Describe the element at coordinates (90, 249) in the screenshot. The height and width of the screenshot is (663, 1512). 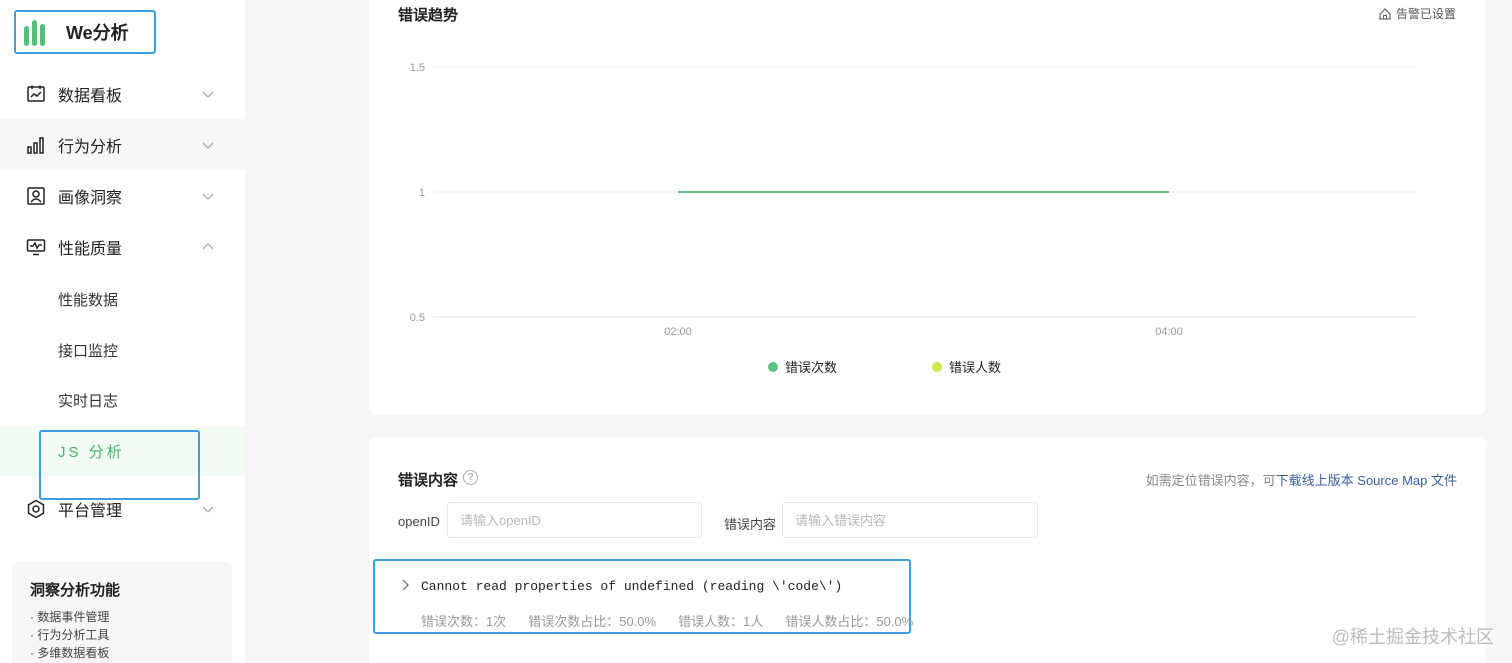
I see `menu-label: 性能质量` at that location.